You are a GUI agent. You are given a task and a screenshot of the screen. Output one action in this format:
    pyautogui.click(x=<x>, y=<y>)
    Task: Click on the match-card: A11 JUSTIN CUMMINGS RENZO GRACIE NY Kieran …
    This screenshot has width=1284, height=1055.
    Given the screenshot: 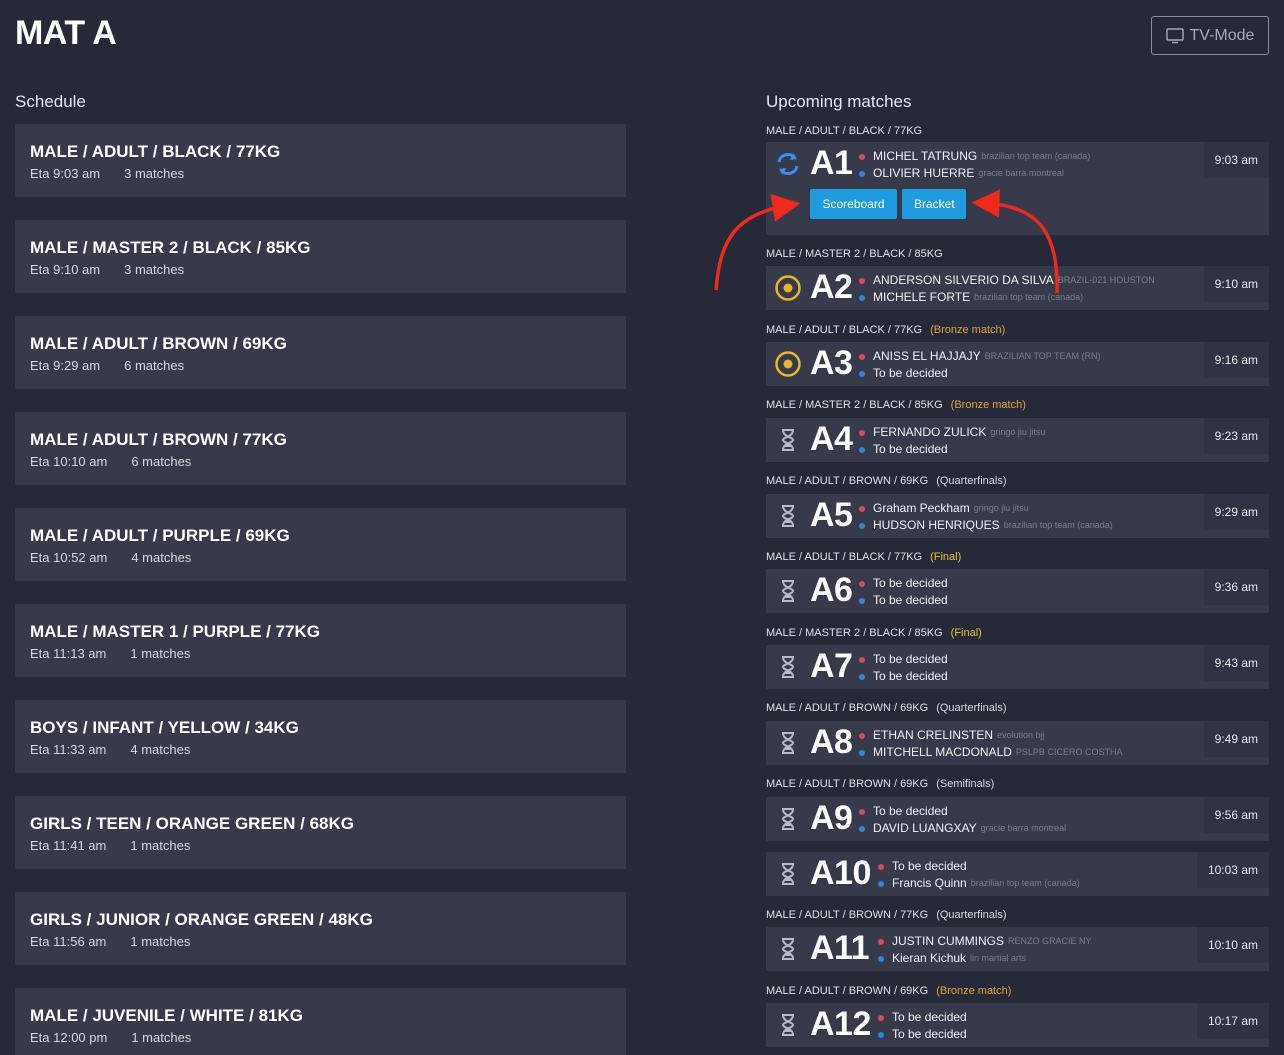 What is the action you would take?
    pyautogui.click(x=1017, y=949)
    